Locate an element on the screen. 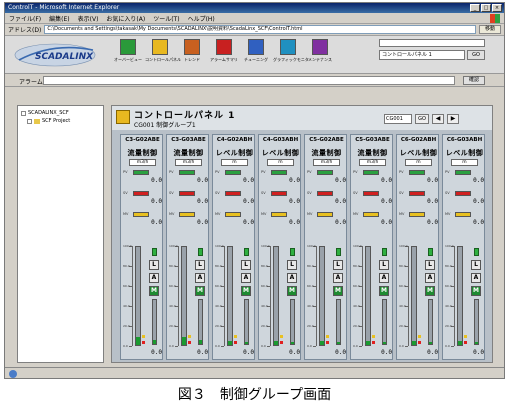 This screenshot has height=412, width=509. control-panel-icon is located at coordinates (123, 117).